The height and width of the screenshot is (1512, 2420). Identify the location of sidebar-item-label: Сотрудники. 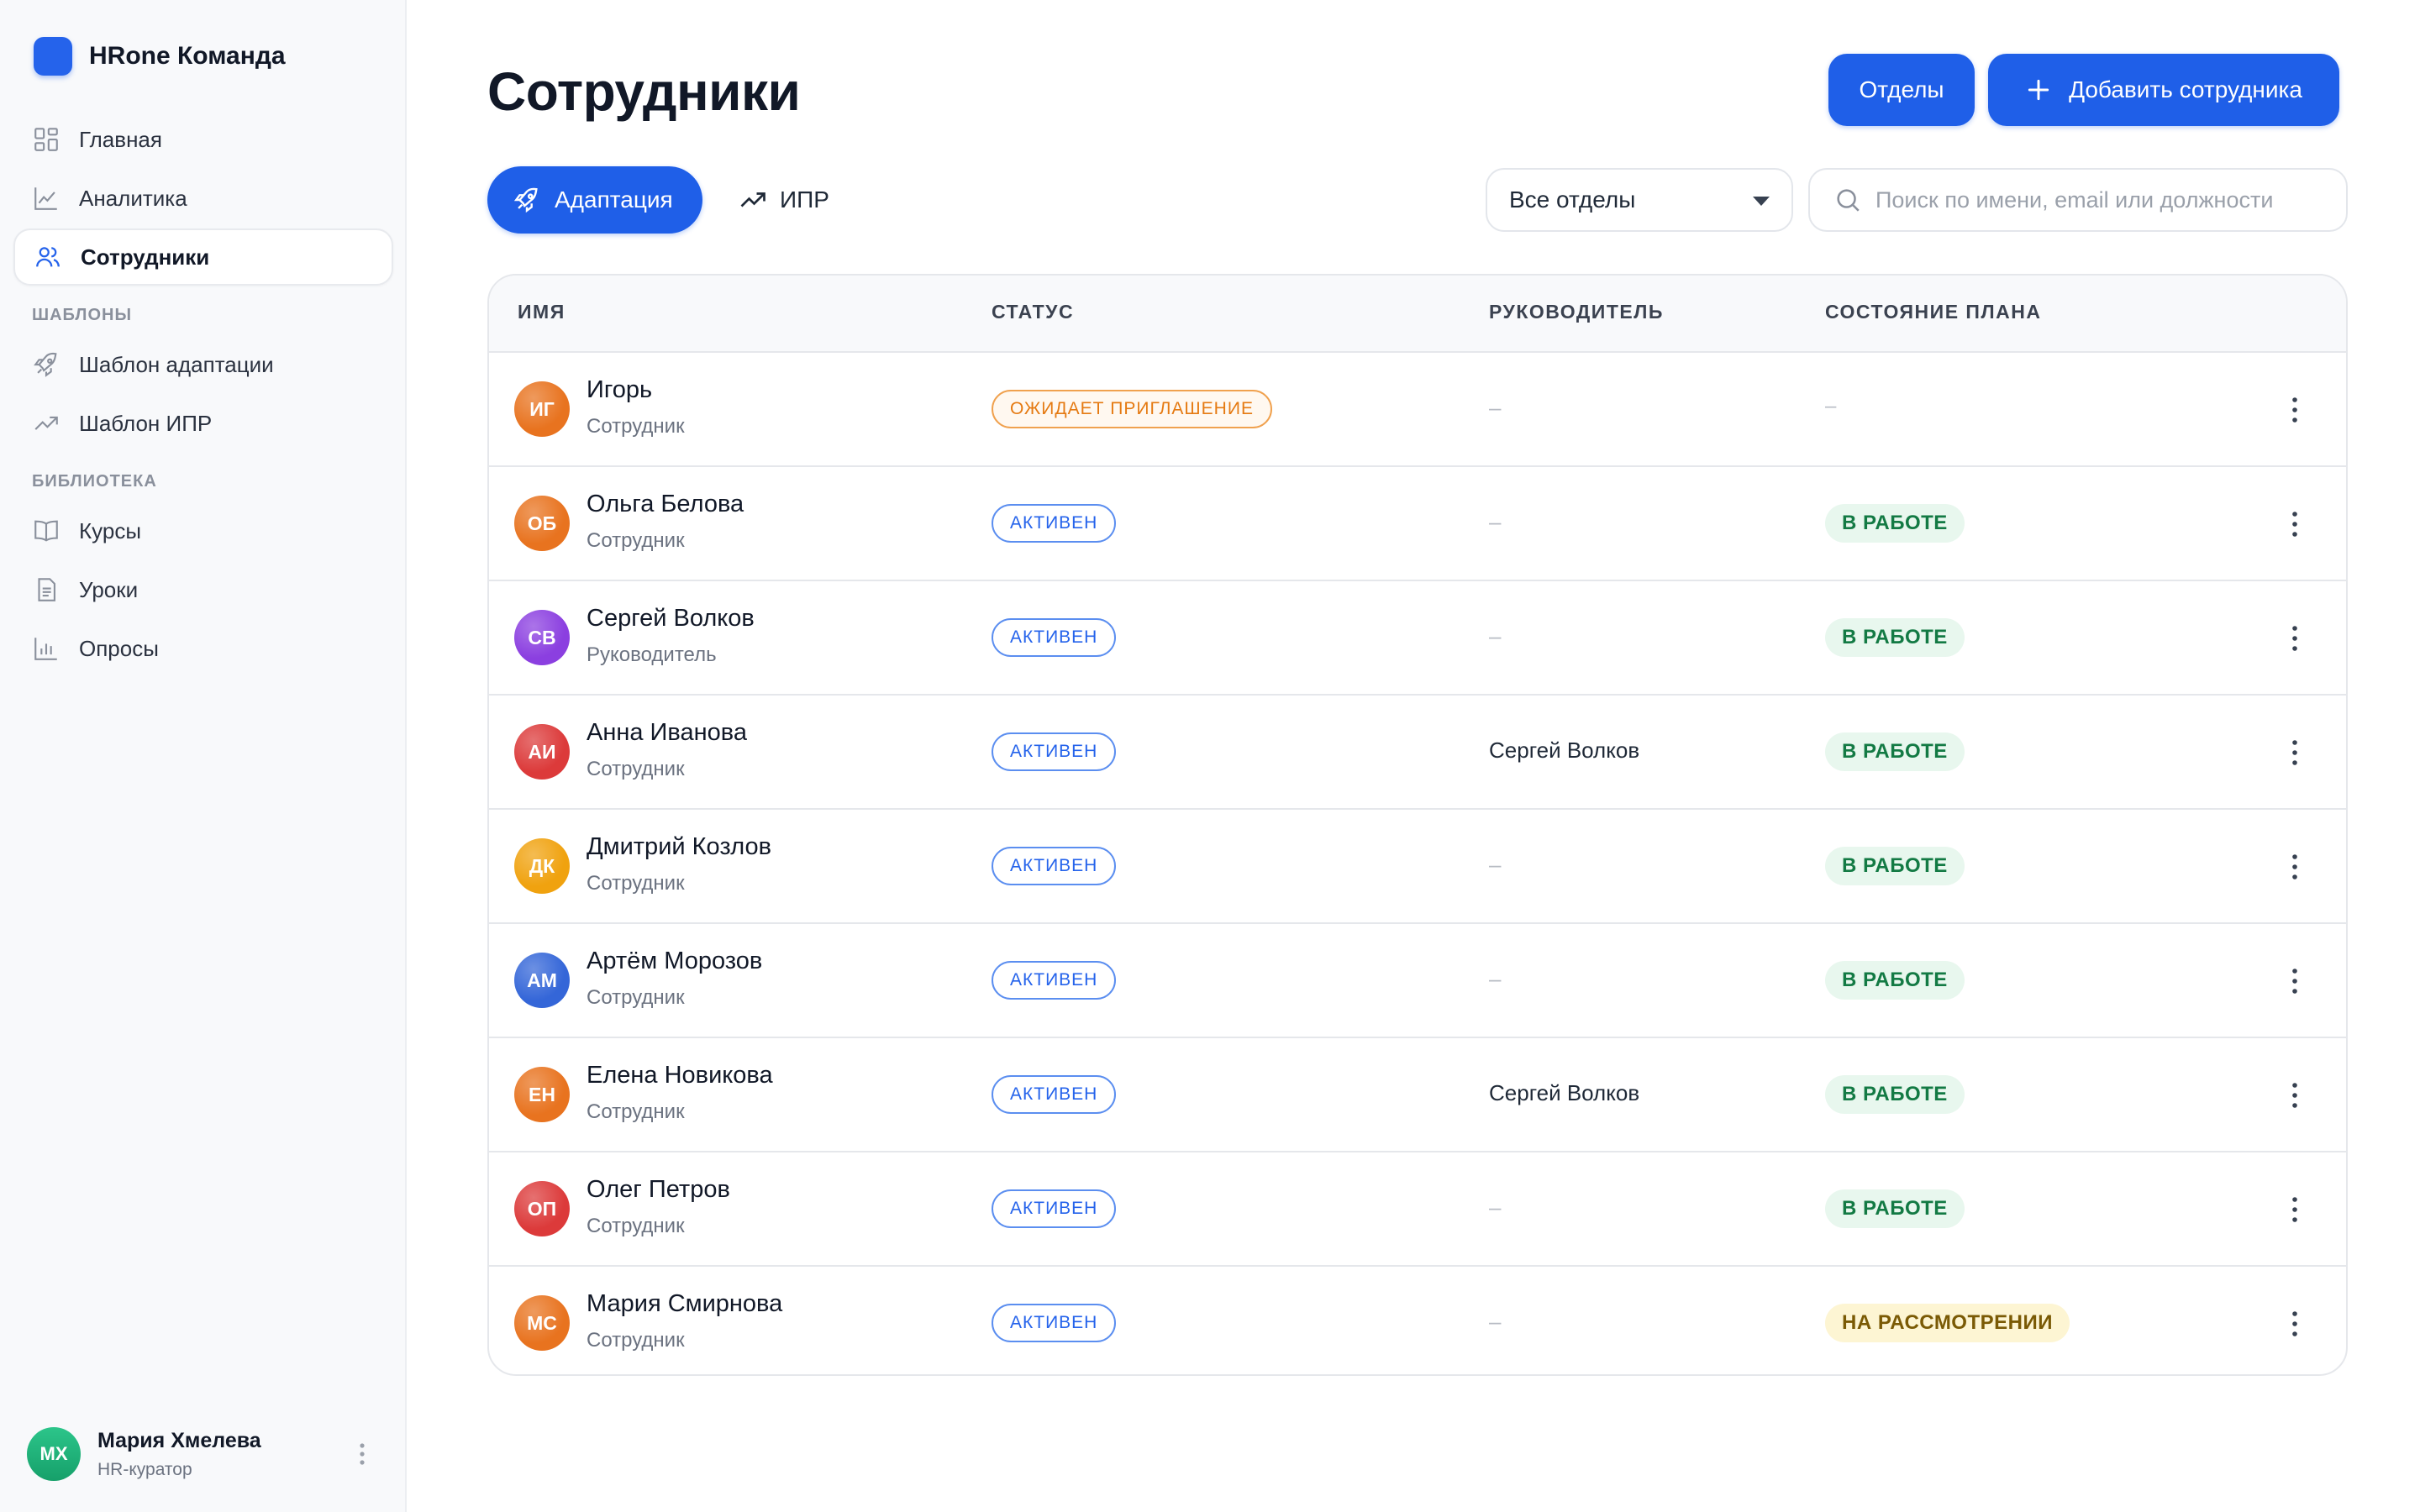
(146, 257).